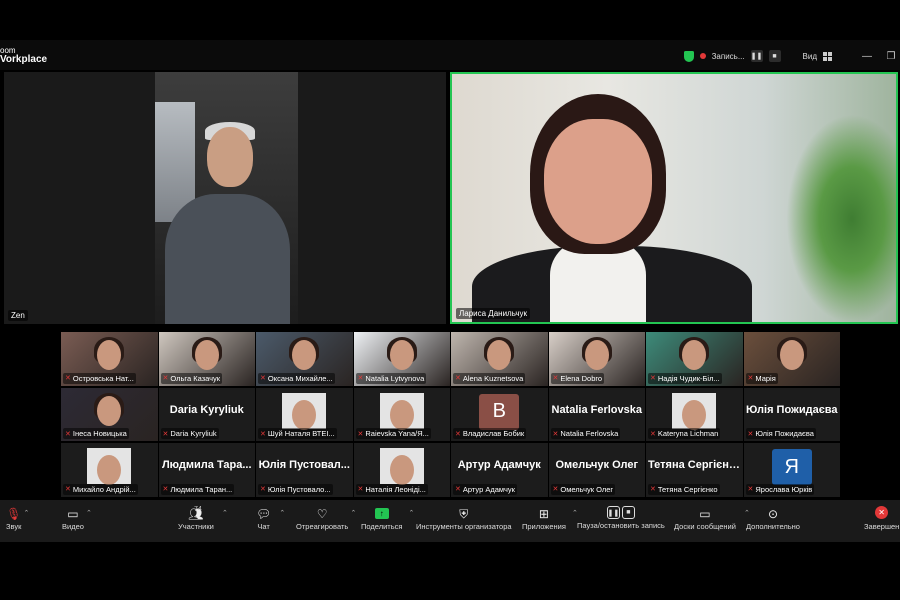 The height and width of the screenshot is (600, 900). I want to click on participants-label: Участники, so click(196, 526).